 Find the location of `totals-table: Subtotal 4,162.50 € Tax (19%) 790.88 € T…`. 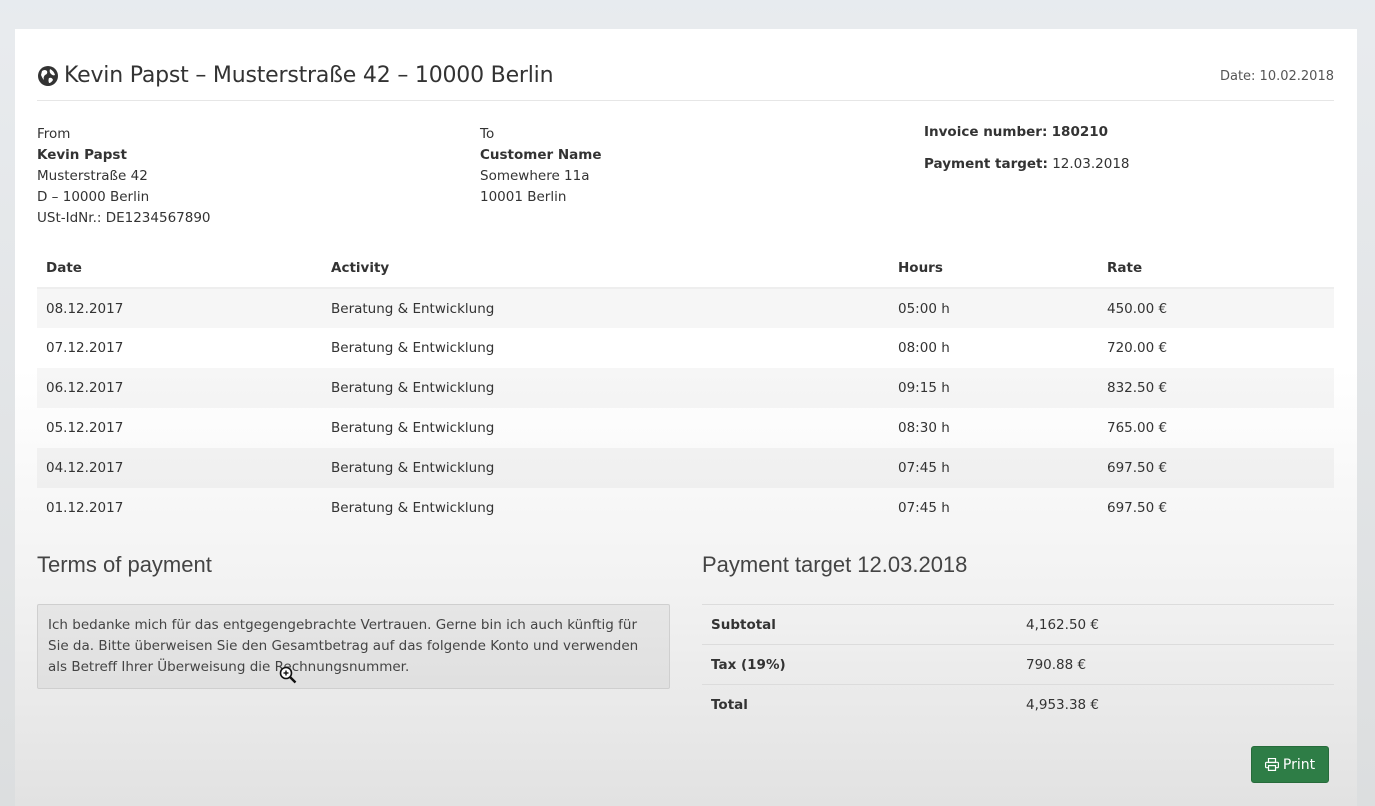

totals-table: Subtotal 4,162.50 € Tax (19%) 790.88 € T… is located at coordinates (1018, 664).